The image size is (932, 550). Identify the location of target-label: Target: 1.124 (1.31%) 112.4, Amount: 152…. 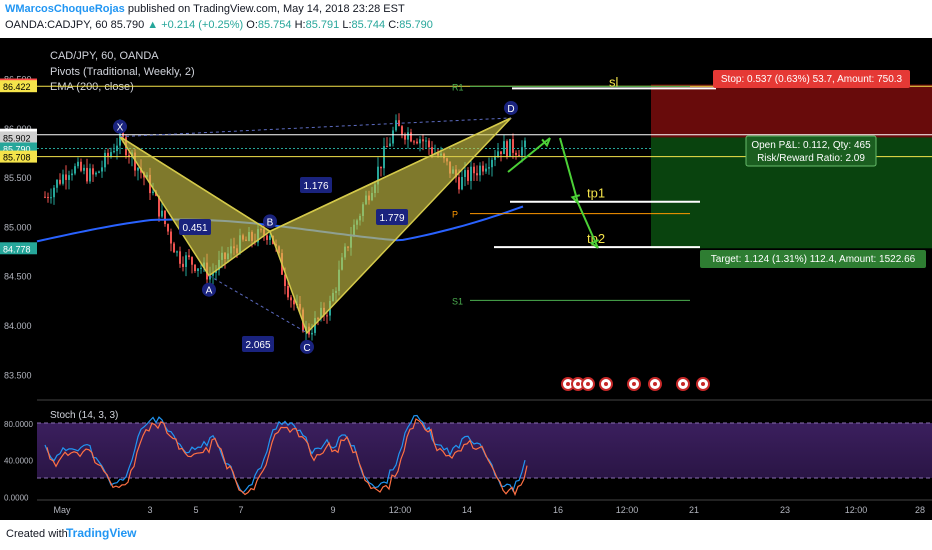
(813, 259).